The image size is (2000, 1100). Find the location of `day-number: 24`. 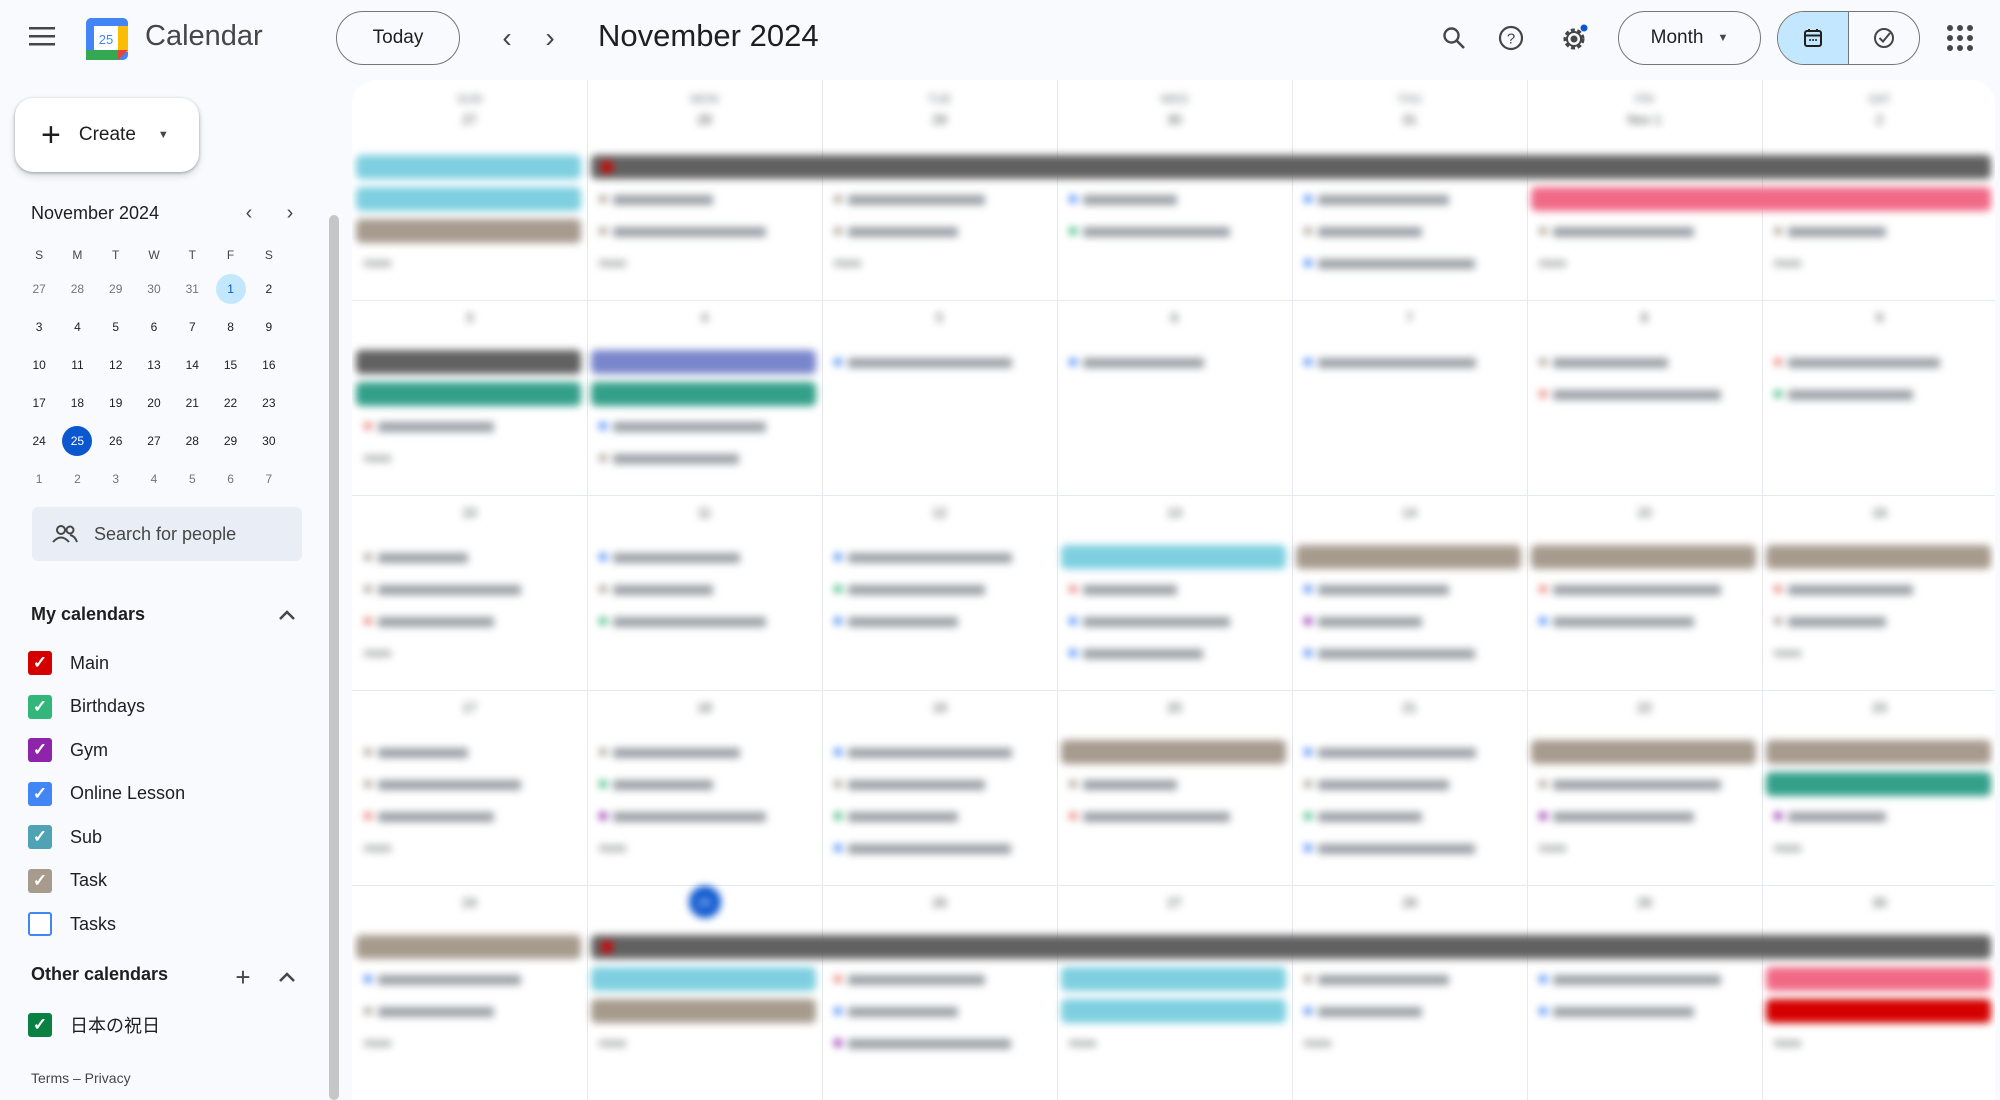

day-number: 24 is located at coordinates (469, 902).